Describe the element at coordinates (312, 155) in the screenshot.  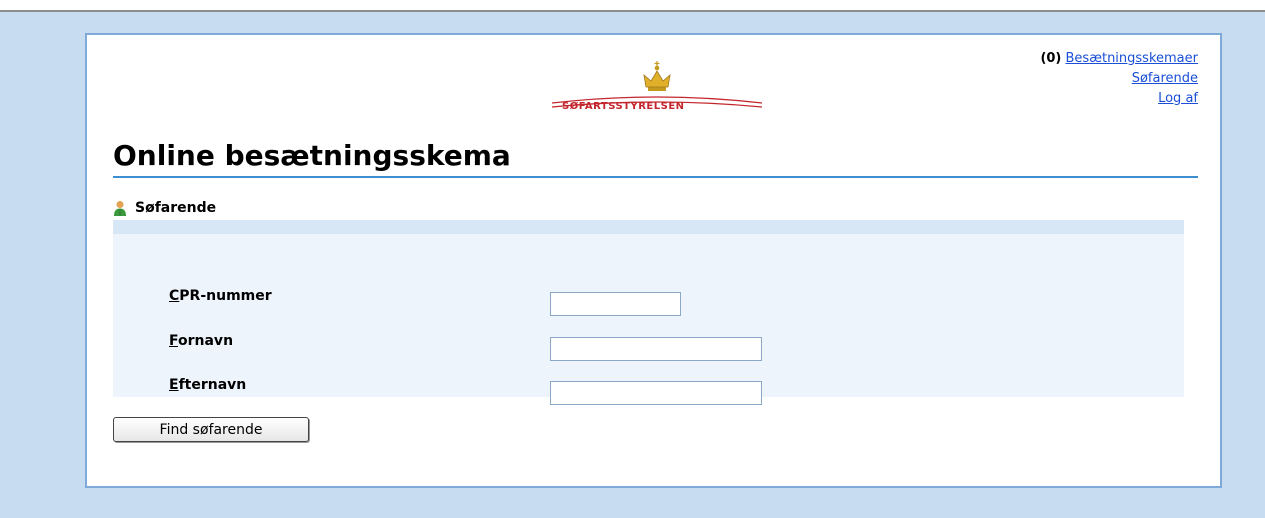
I see `page-title: Online besætningsskema` at that location.